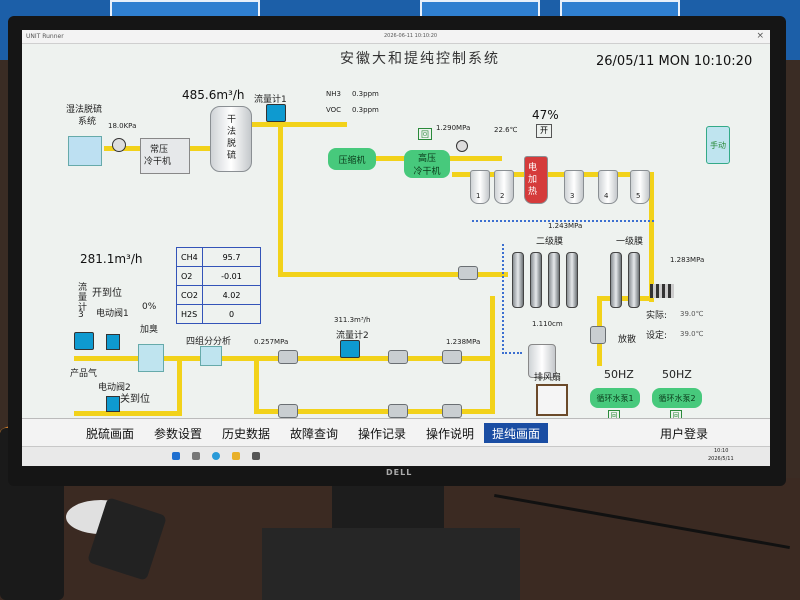  What do you see at coordinates (256, 456) in the screenshot?
I see `app-icon` at bounding box center [256, 456].